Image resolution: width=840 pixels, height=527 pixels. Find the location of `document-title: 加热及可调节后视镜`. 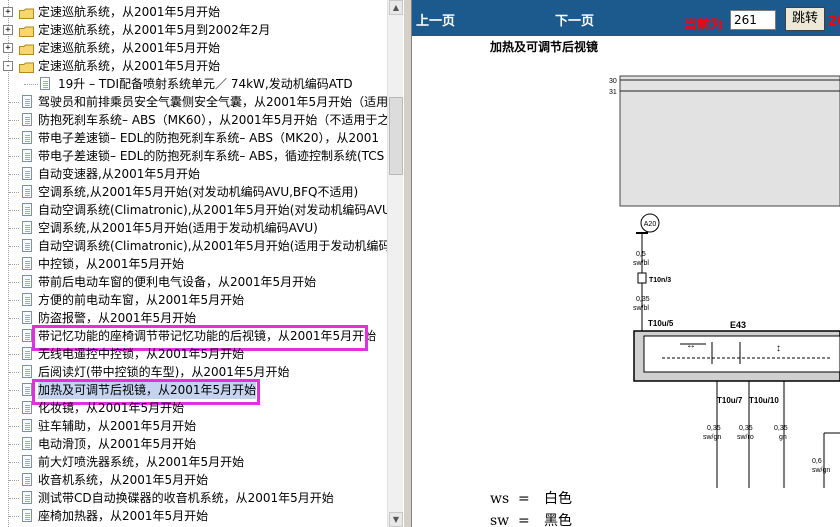

document-title: 加热及可调节后视镜 is located at coordinates (544, 47).